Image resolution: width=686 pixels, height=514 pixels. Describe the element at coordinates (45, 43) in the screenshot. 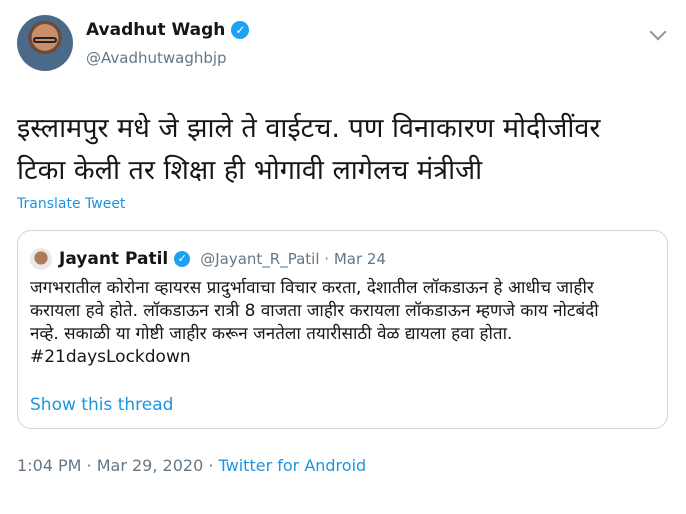

I see `author-avatar` at that location.